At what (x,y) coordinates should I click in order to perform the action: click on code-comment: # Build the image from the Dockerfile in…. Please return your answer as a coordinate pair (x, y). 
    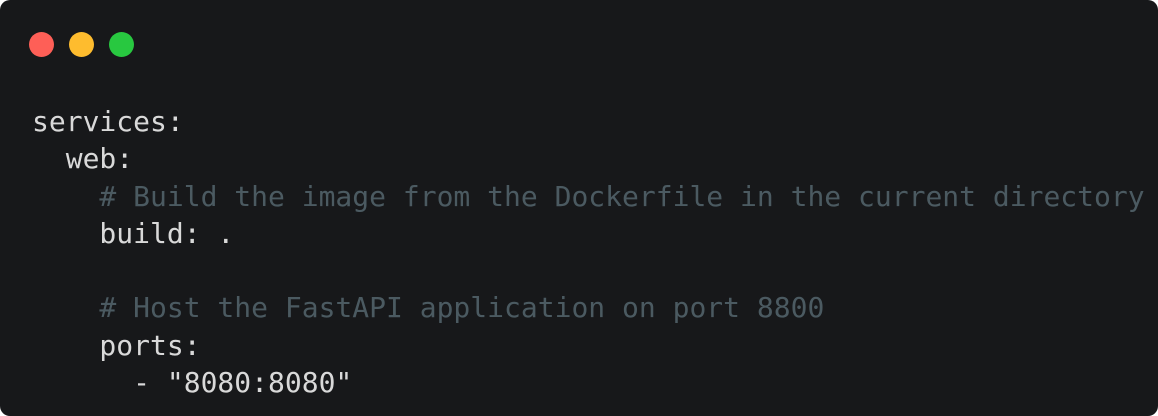
    Looking at the image, I should click on (588, 196).